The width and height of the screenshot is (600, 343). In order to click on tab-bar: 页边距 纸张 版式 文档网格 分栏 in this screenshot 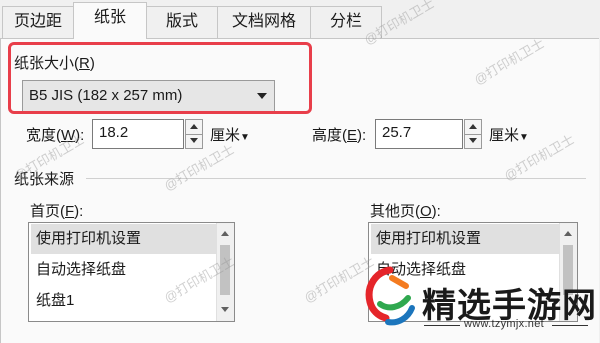, I will do `click(300, 19)`.